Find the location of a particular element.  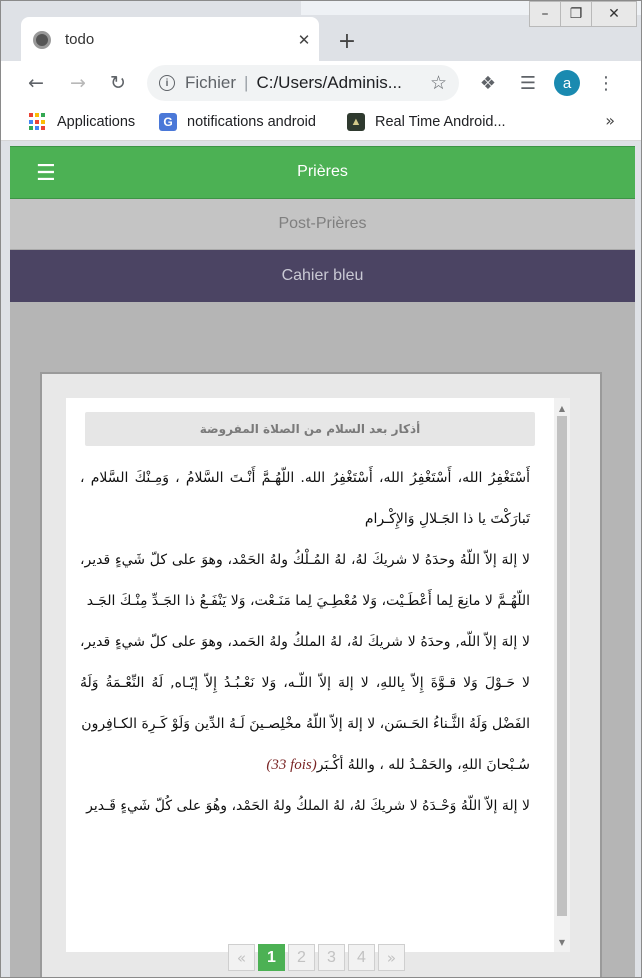

minimize-icon: – is located at coordinates (545, 14).